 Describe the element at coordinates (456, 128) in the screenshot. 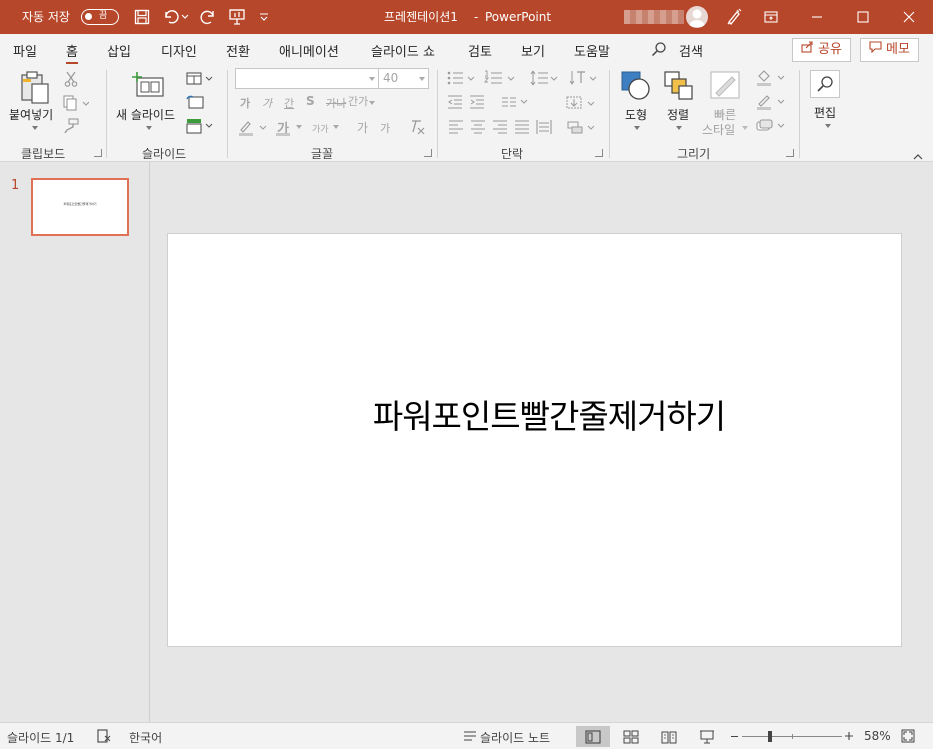

I see `align-left-icon` at that location.